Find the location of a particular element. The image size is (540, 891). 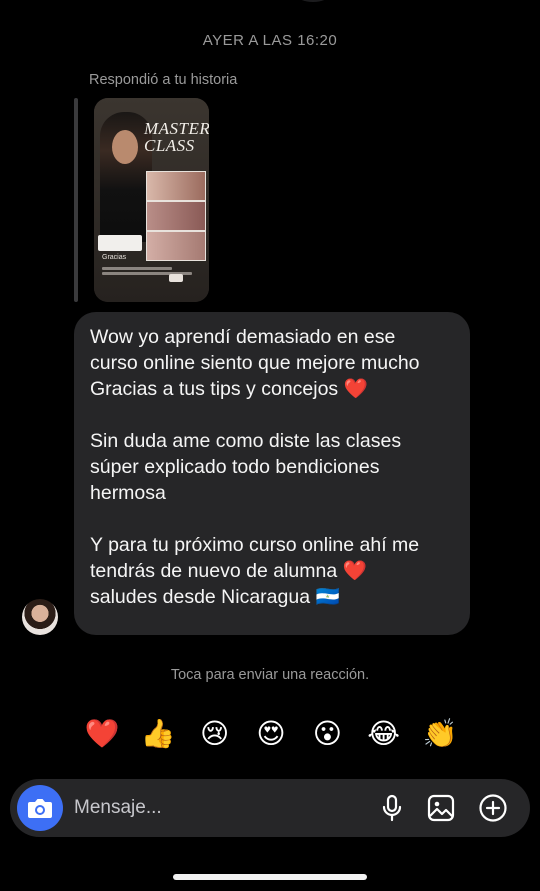

reaction-laughing: 😂 is located at coordinates (384, 733).